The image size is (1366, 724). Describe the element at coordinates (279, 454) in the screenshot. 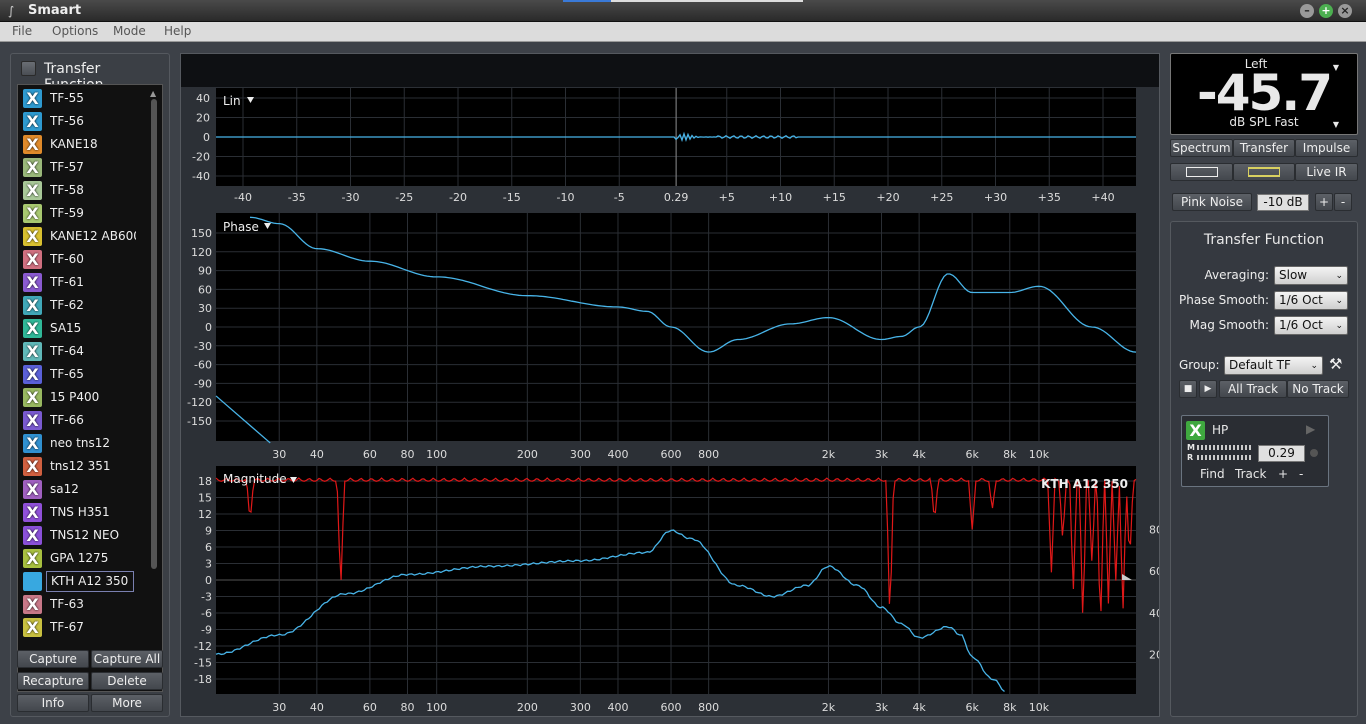

I see `phase-x-tick: 30` at that location.